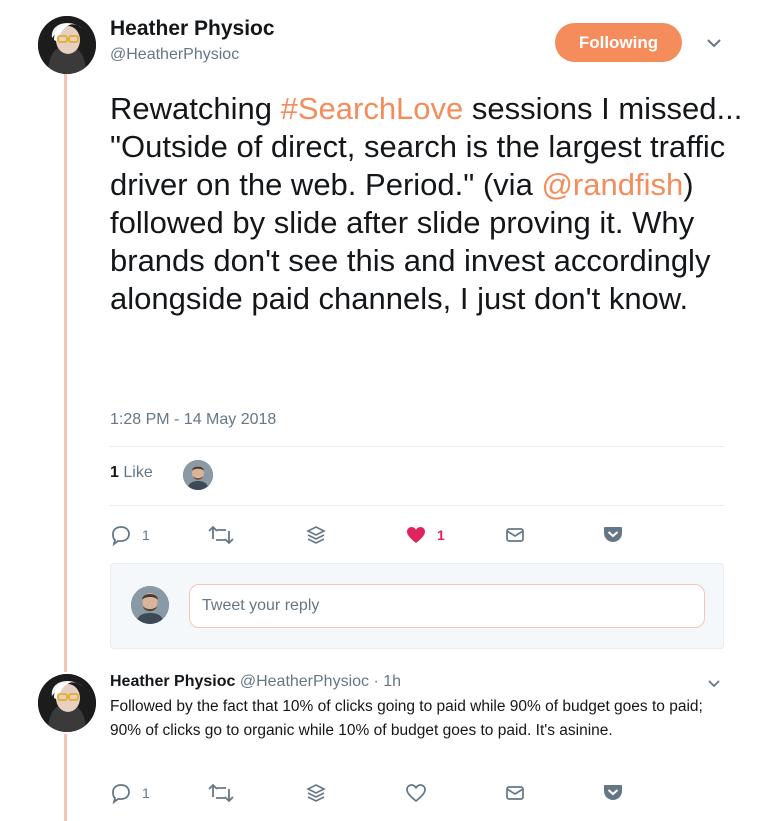 The image size is (768, 821). I want to click on likes-summary: 1 Like, so click(131, 473).